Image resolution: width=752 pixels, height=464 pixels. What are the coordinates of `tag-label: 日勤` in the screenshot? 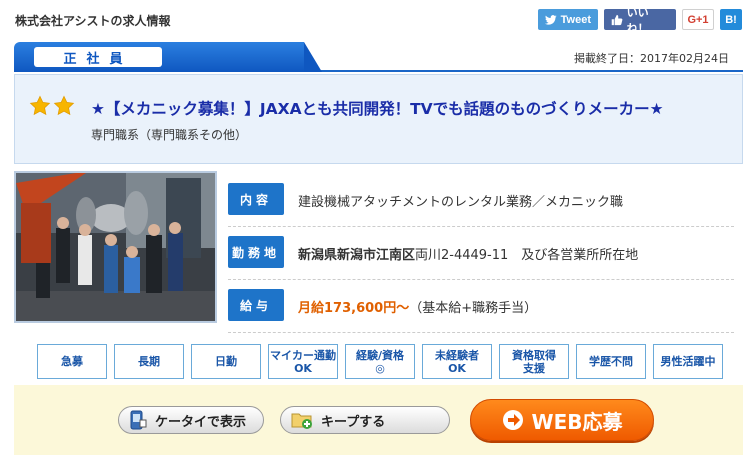 It's located at (226, 361).